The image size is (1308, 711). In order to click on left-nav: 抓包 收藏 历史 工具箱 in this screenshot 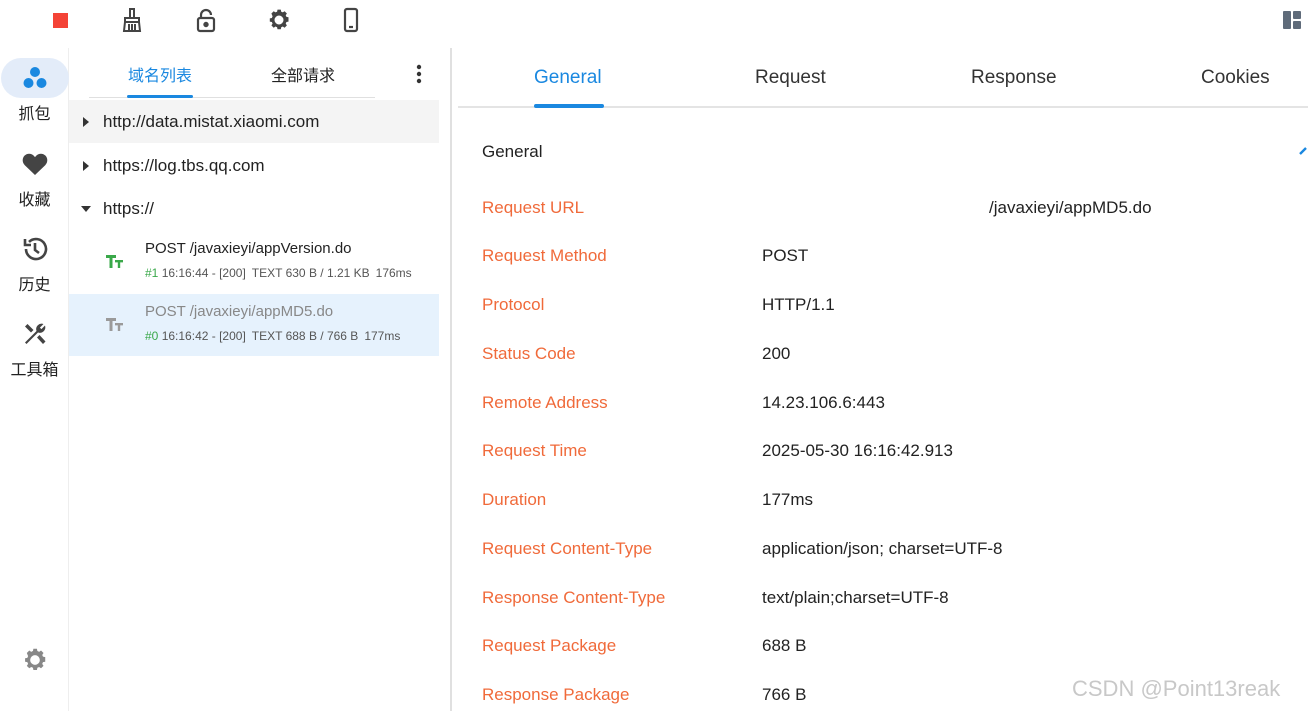, I will do `click(34, 379)`.